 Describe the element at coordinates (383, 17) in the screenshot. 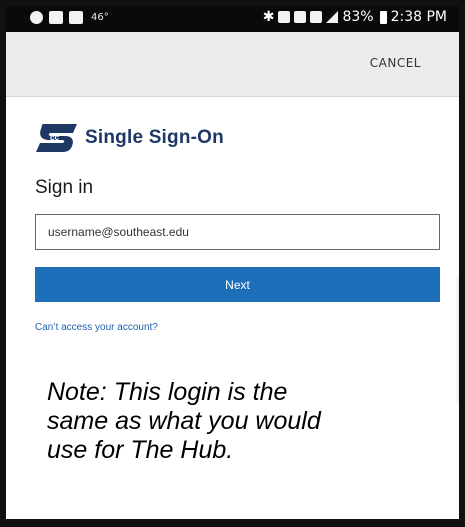

I see `battery-icon` at that location.